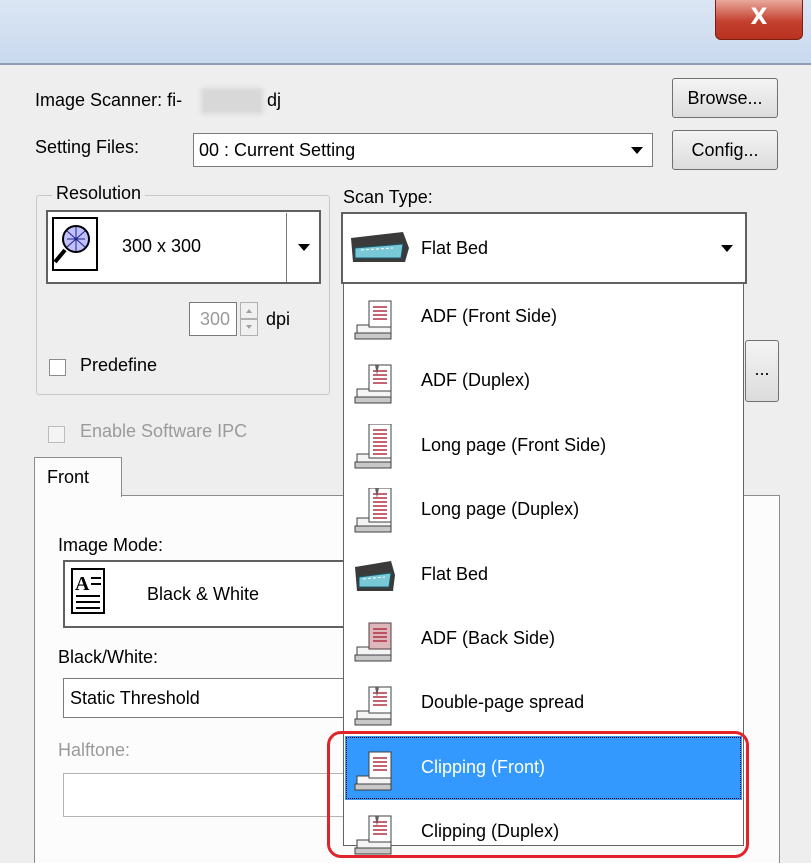 The image size is (811, 864). What do you see at coordinates (162, 246) in the screenshot?
I see `resolution-value: 300 x 300` at bounding box center [162, 246].